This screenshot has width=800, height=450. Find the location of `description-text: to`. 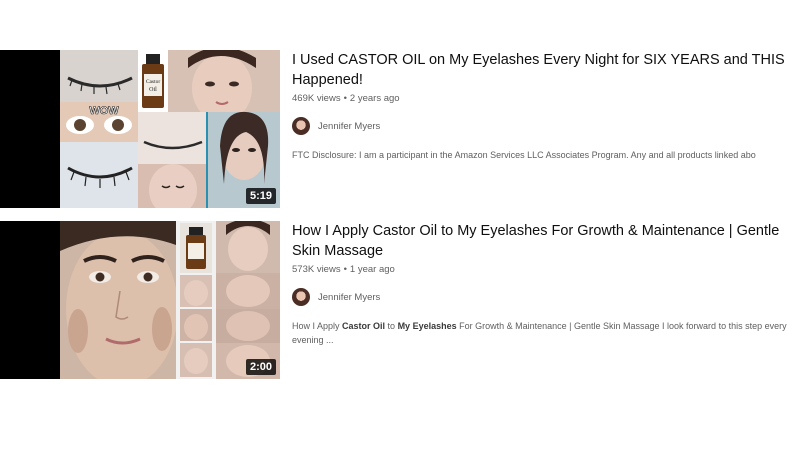

description-text: to is located at coordinates (391, 326).